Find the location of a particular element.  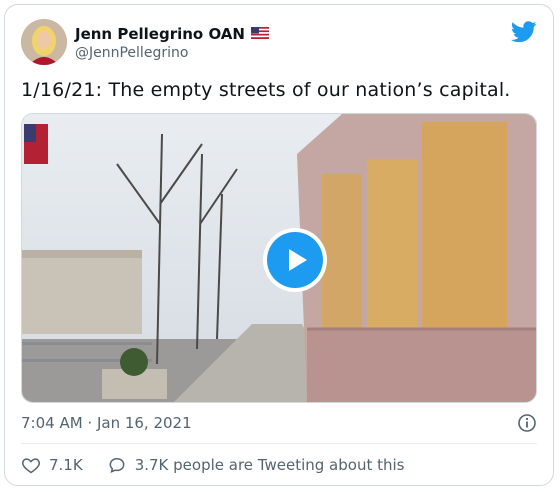

like-count: 7.1K is located at coordinates (66, 465).